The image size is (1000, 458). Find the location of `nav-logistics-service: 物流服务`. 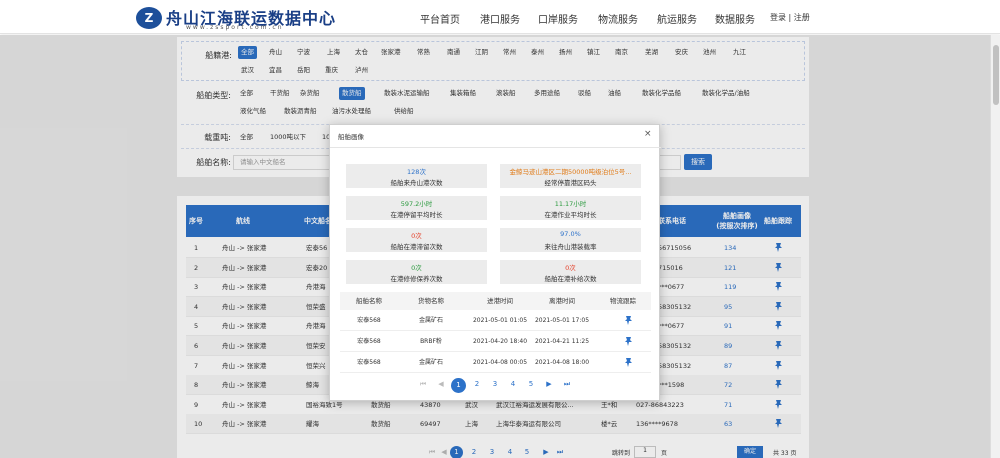

nav-logistics-service: 物流服务 is located at coordinates (618, 18).